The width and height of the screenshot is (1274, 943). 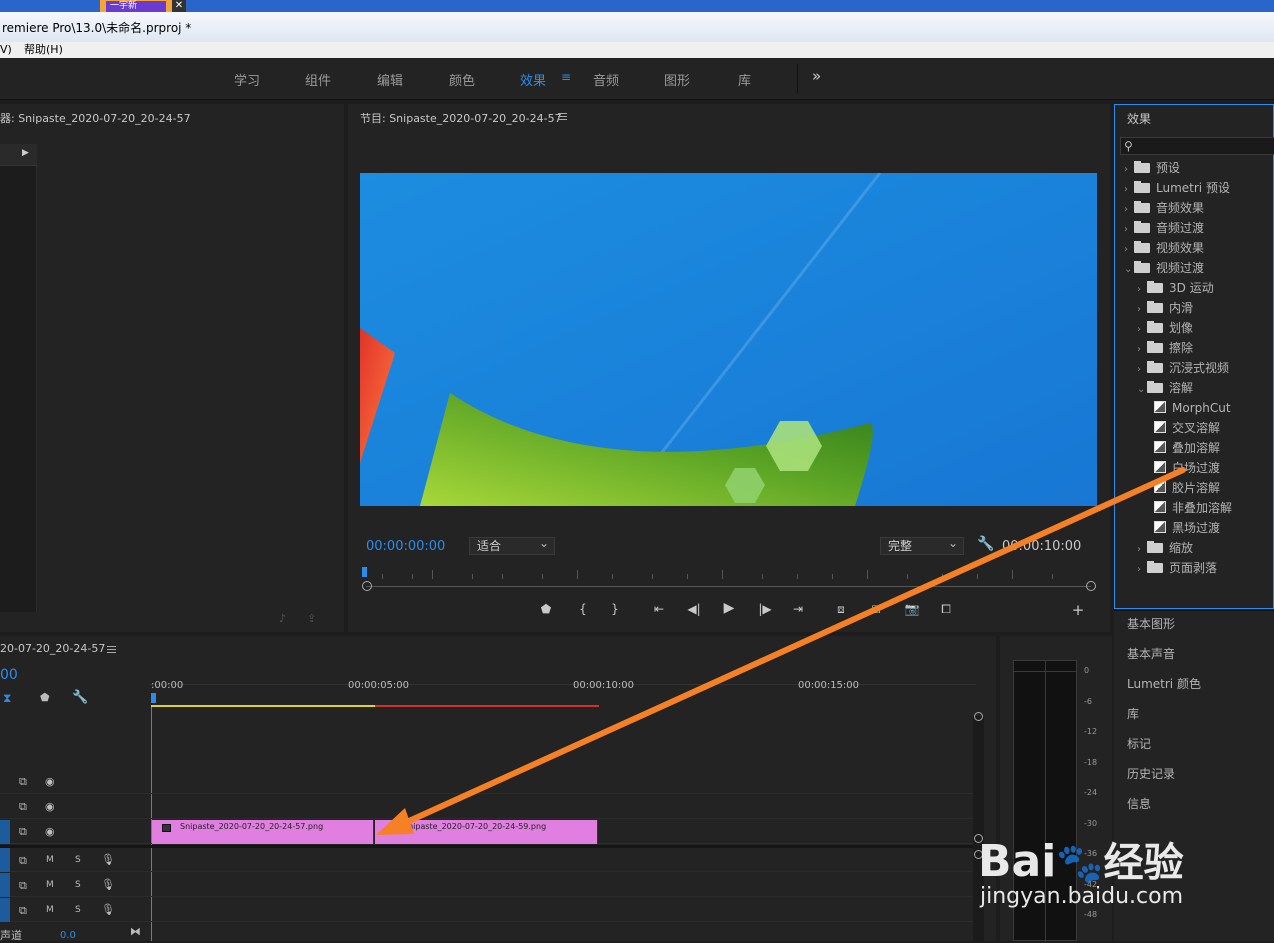 I want to click on track-target-a2, so click(x=5, y=885).